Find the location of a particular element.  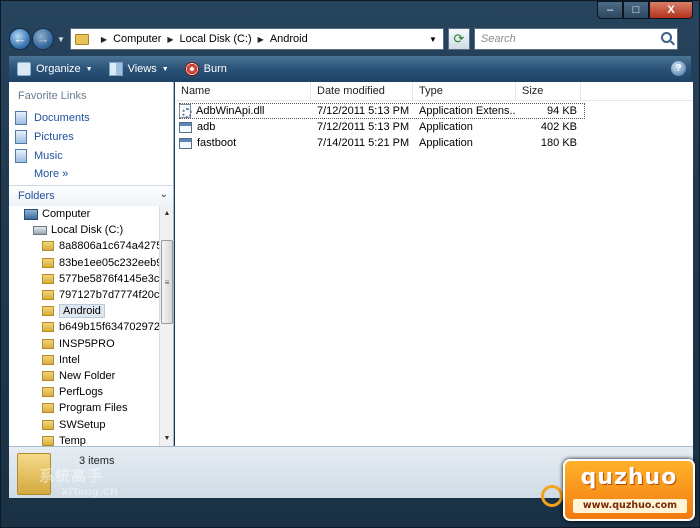

help-button: ? is located at coordinates (678, 68).